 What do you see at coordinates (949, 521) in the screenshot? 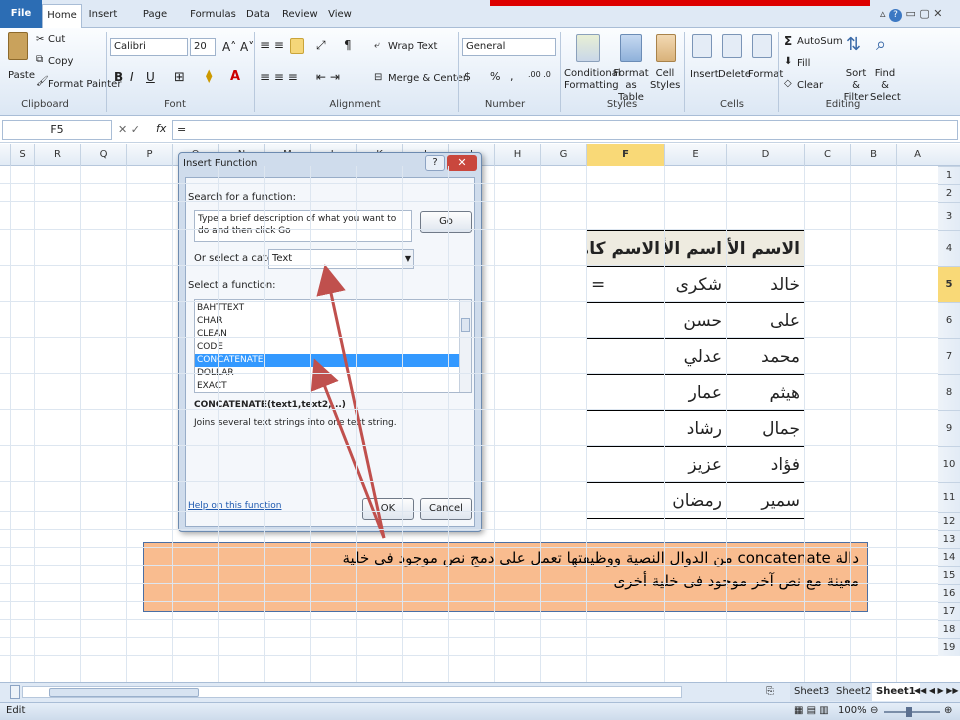
I see `row-header: 12` at bounding box center [949, 521].